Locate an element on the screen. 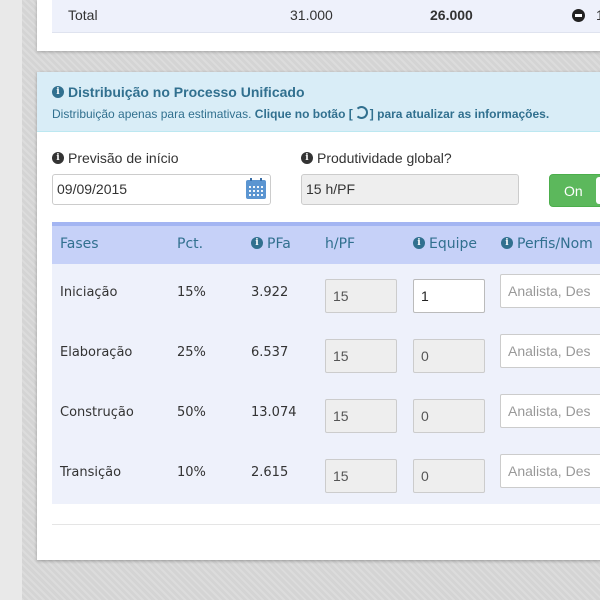 The height and width of the screenshot is (600, 600). header-fases: Fases is located at coordinates (79, 244).